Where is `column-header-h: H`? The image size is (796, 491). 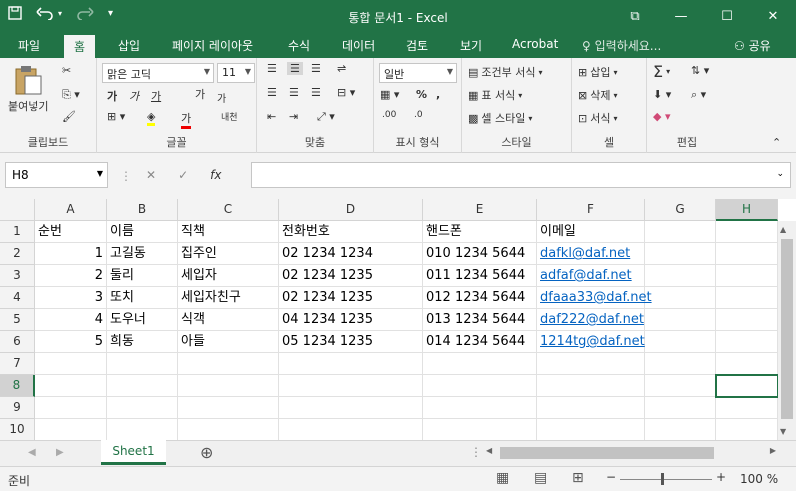 column-header-h: H is located at coordinates (747, 210).